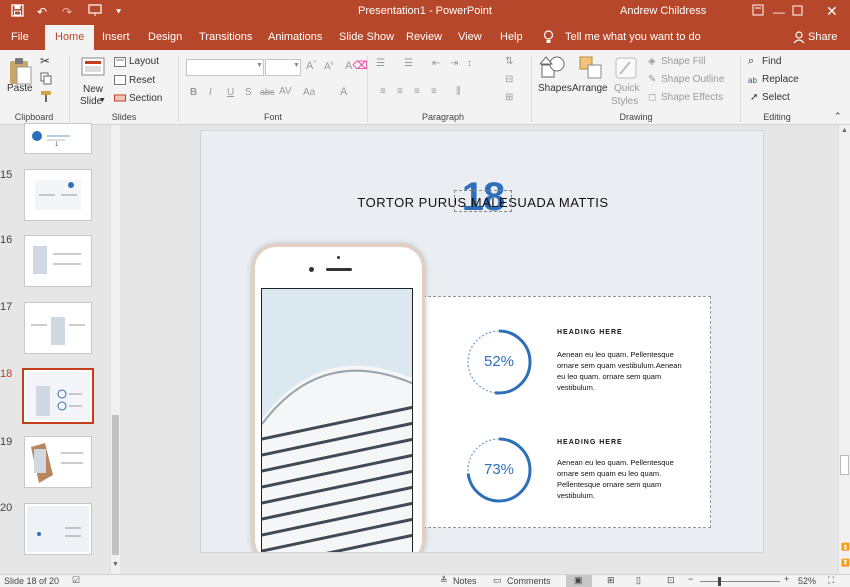 This screenshot has height=587, width=850. Describe the element at coordinates (434, 91) in the screenshot. I see `justify-icon: ≡` at that location.